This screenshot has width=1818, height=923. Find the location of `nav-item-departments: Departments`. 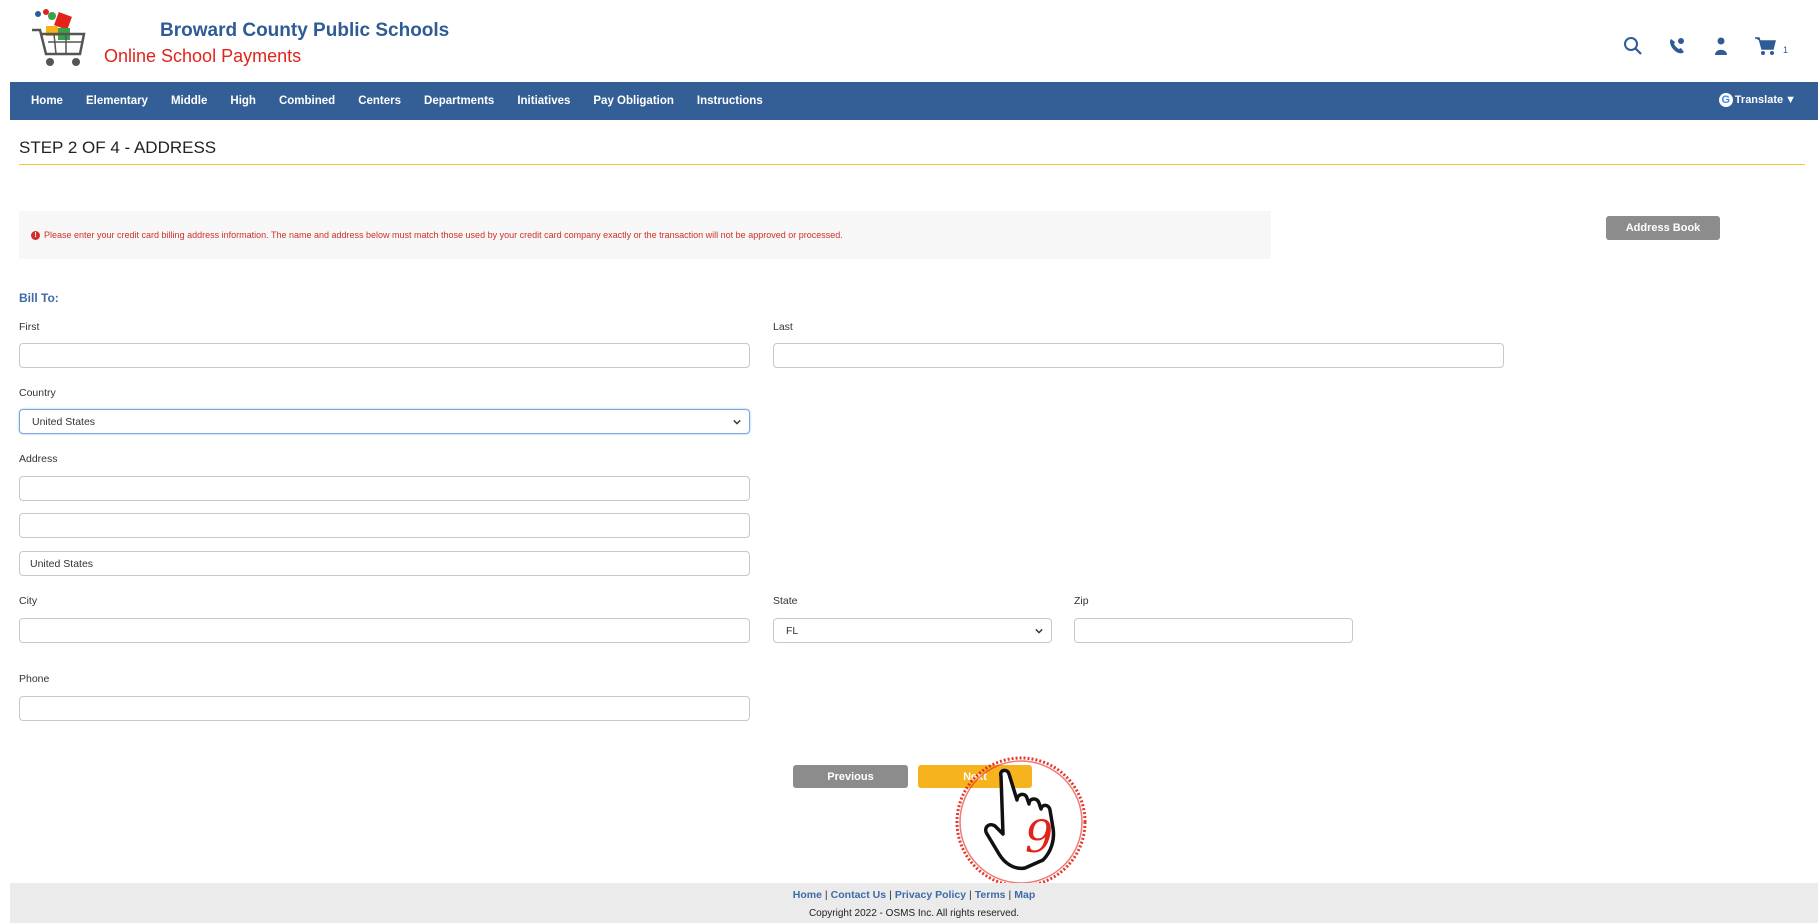

nav-item-departments: Departments is located at coordinates (459, 101).